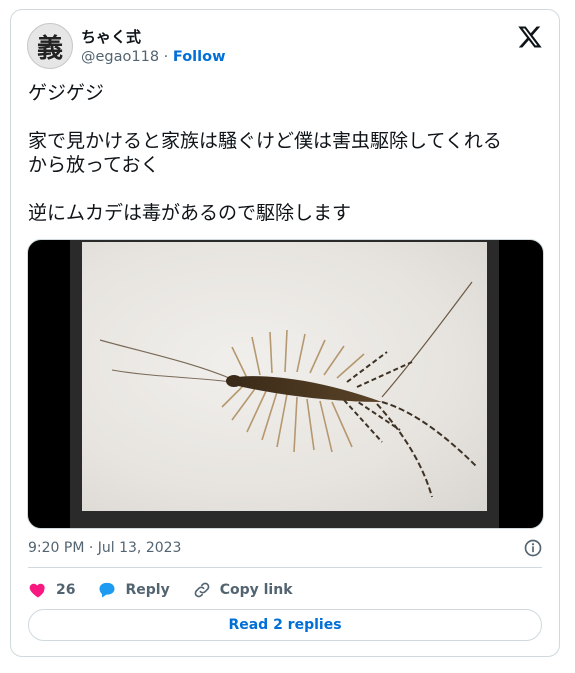 This screenshot has width=575, height=673. I want to click on read-replies-button: Read 2 replies, so click(285, 625).